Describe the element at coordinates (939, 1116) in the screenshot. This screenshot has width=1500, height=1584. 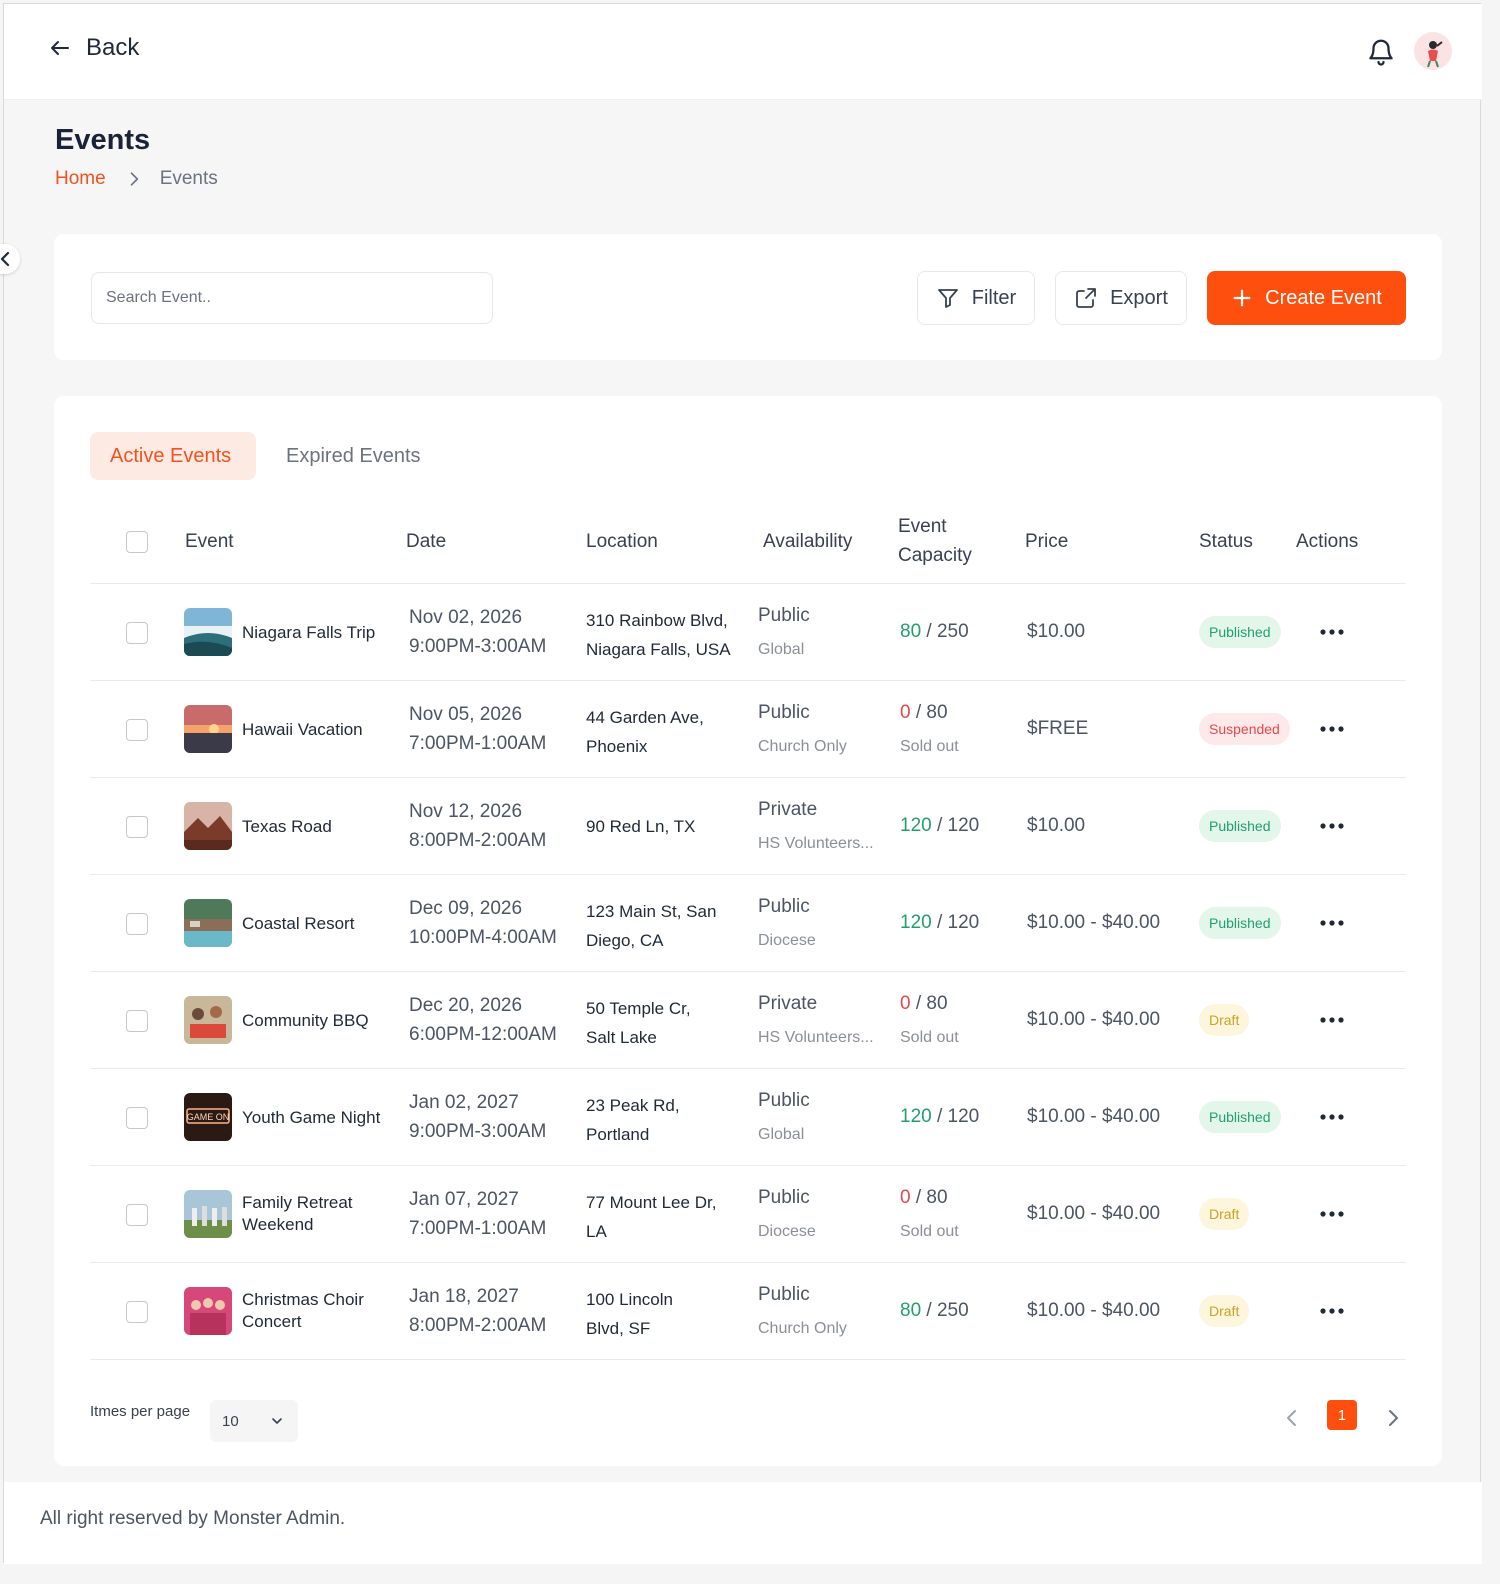
I see `event-capacity: 120 / 120` at that location.